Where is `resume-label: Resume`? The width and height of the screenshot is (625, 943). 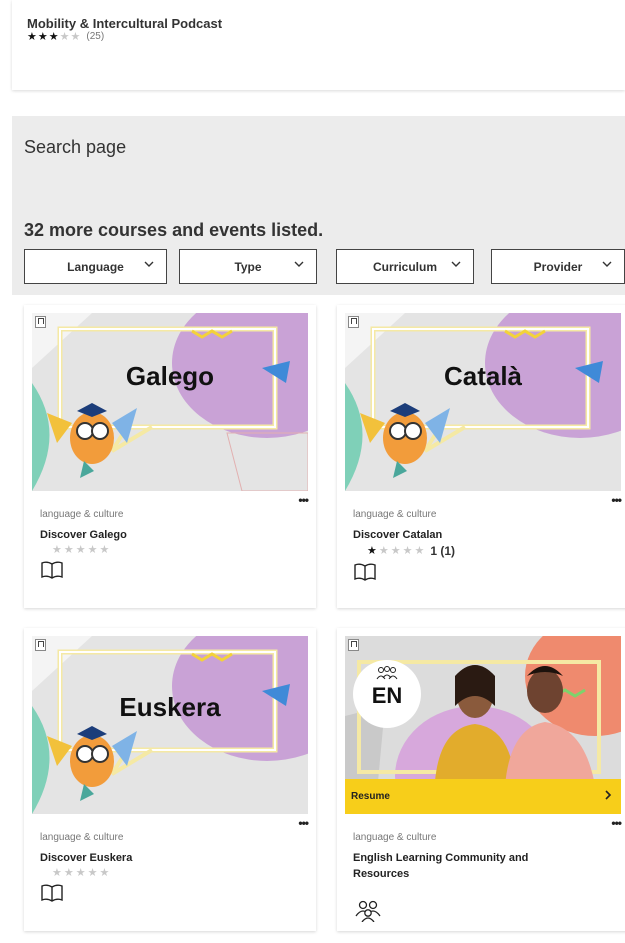 resume-label: Resume is located at coordinates (370, 796).